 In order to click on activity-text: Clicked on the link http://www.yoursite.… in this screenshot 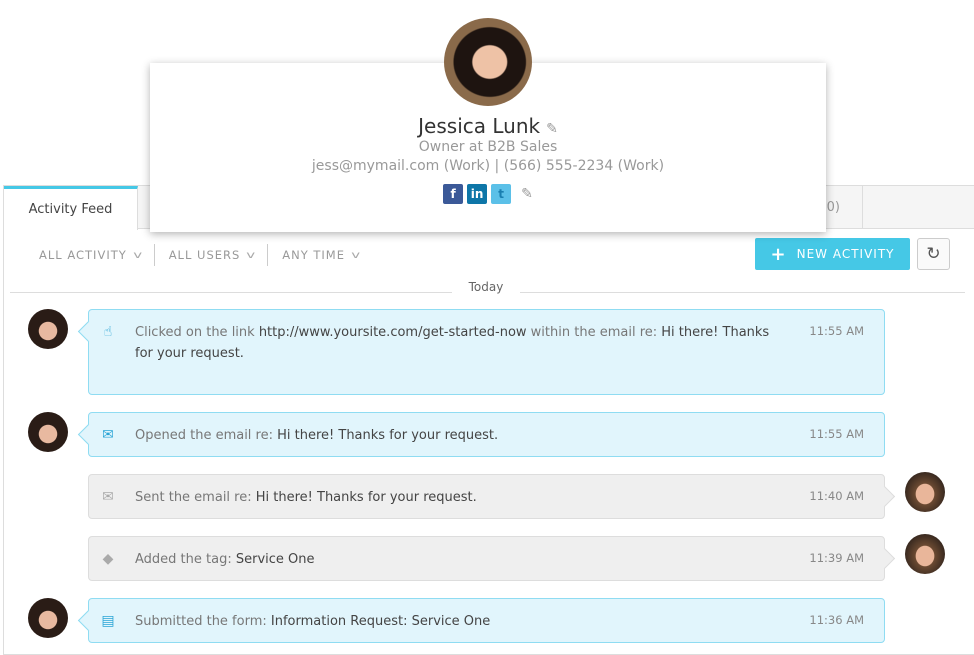, I will do `click(455, 343)`.